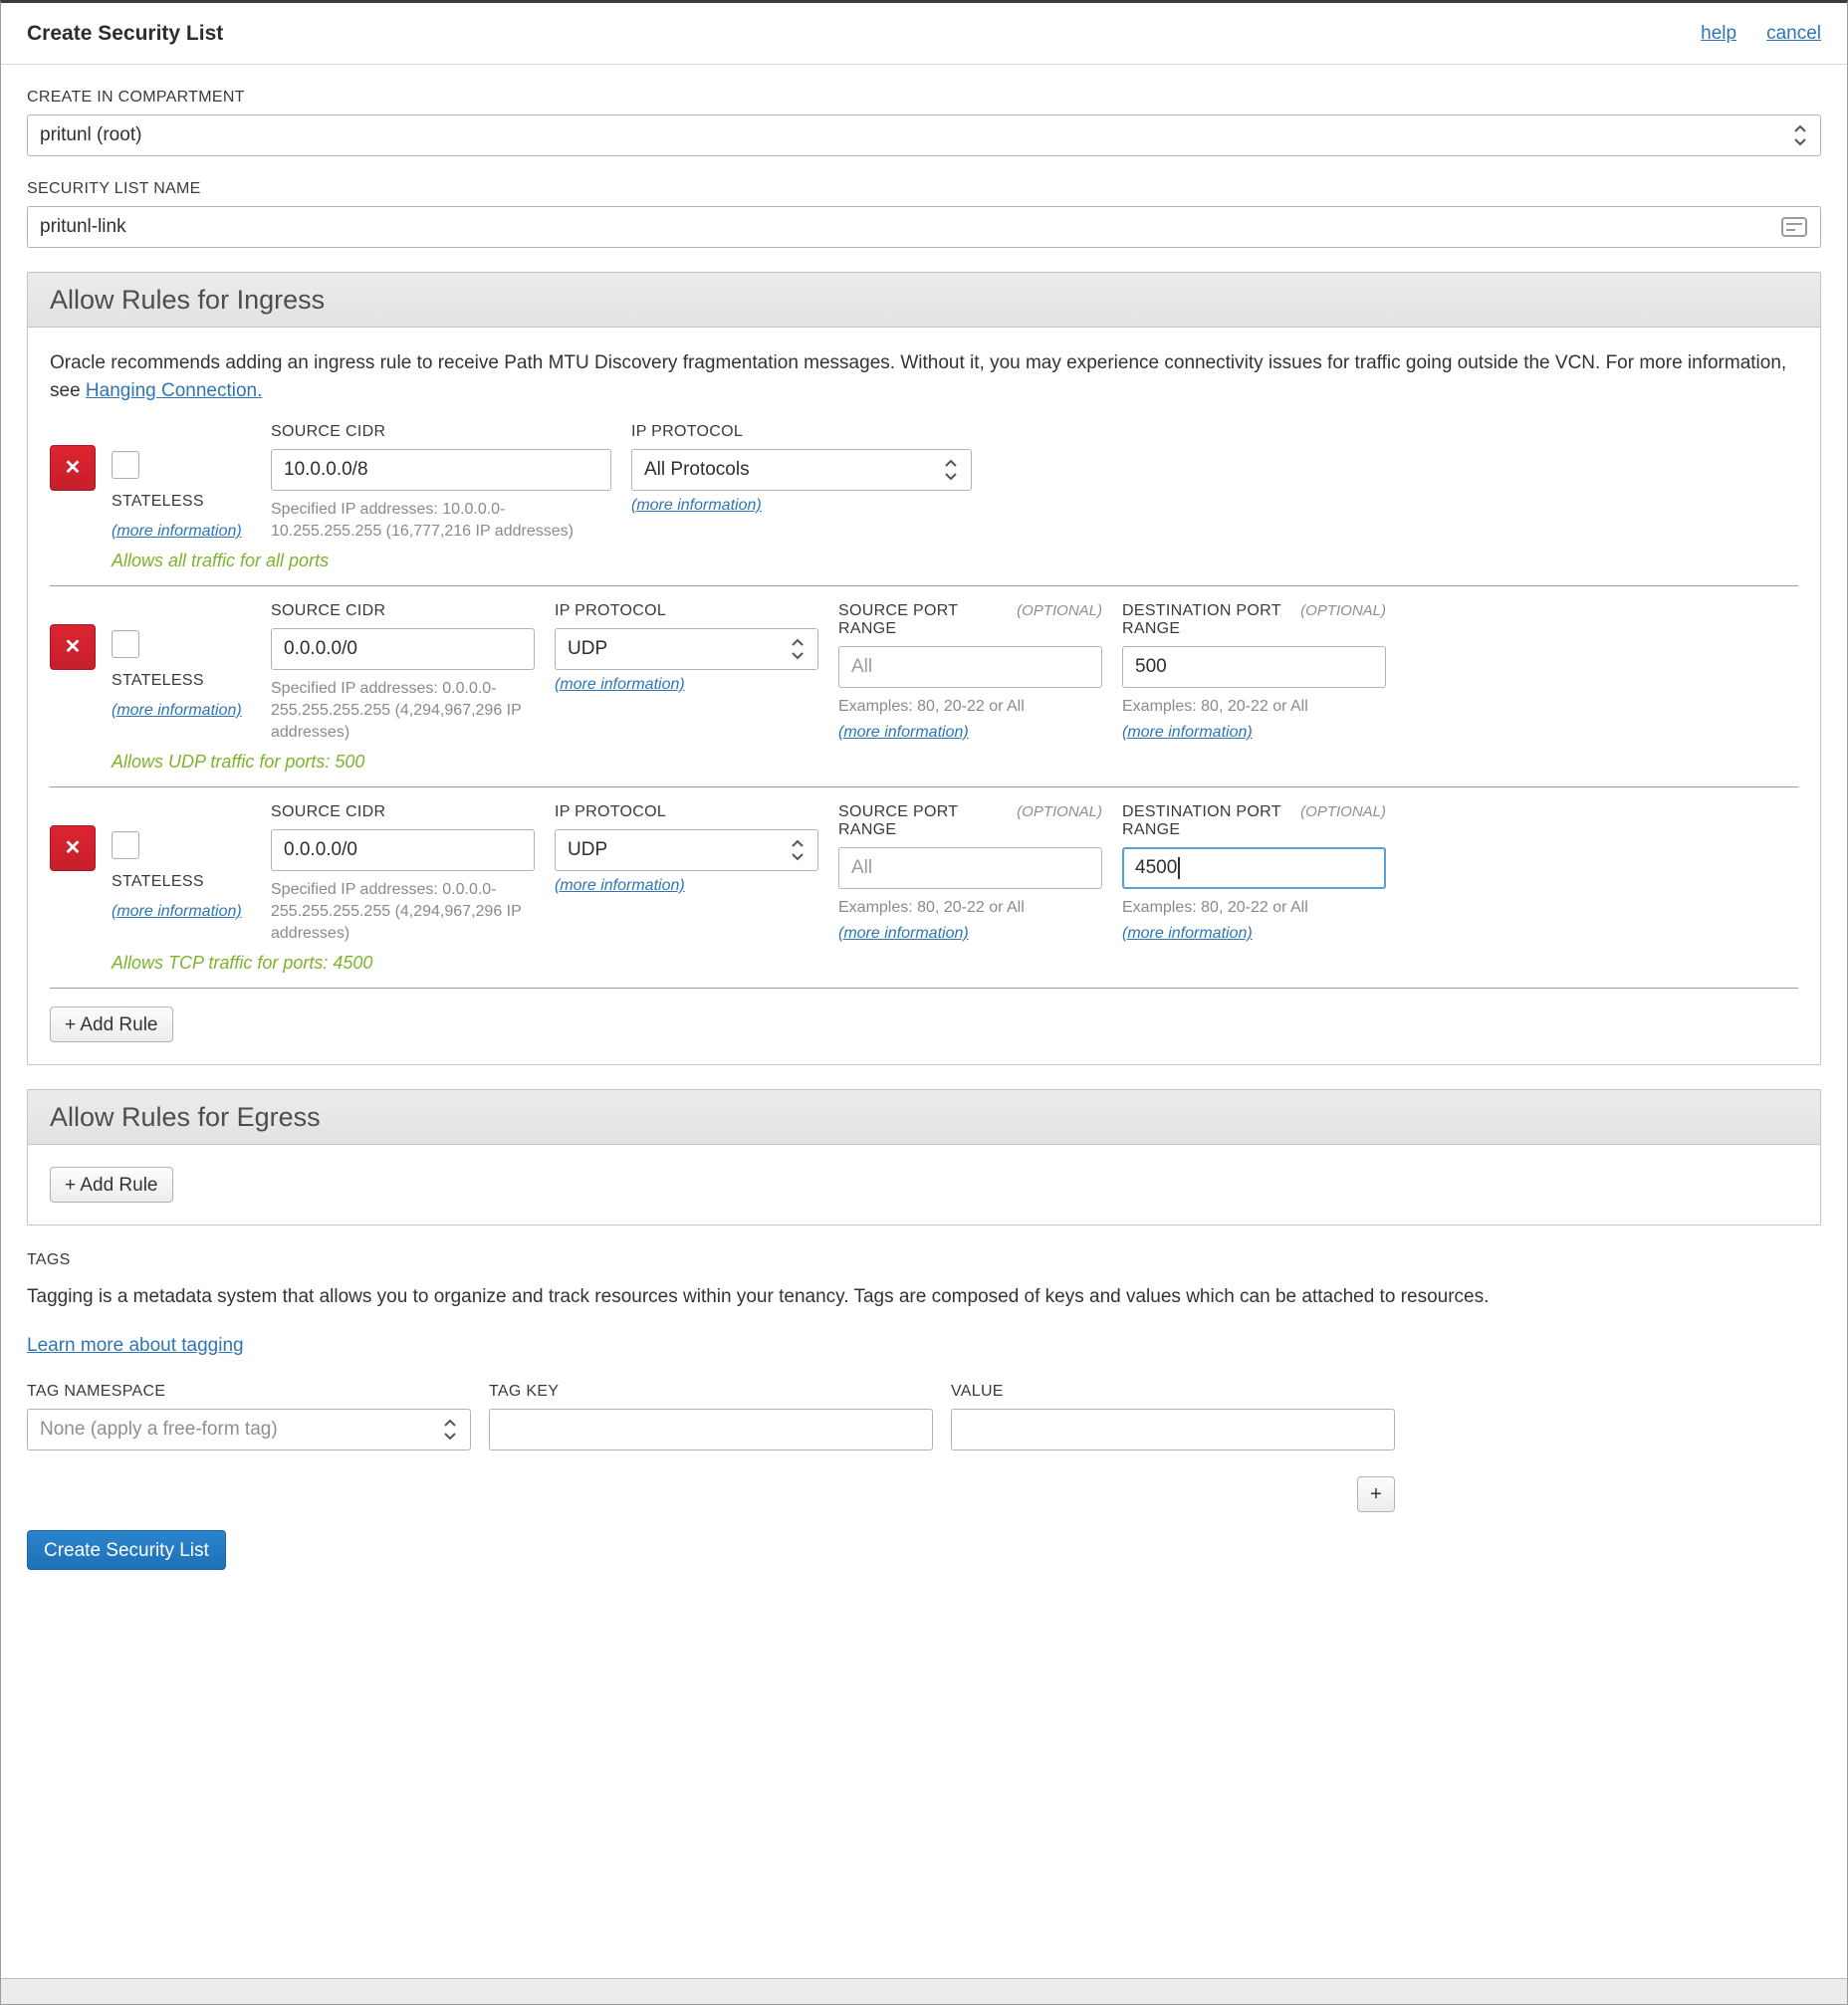  What do you see at coordinates (126, 1550) in the screenshot?
I see `create-security-list-button: Create Security List` at bounding box center [126, 1550].